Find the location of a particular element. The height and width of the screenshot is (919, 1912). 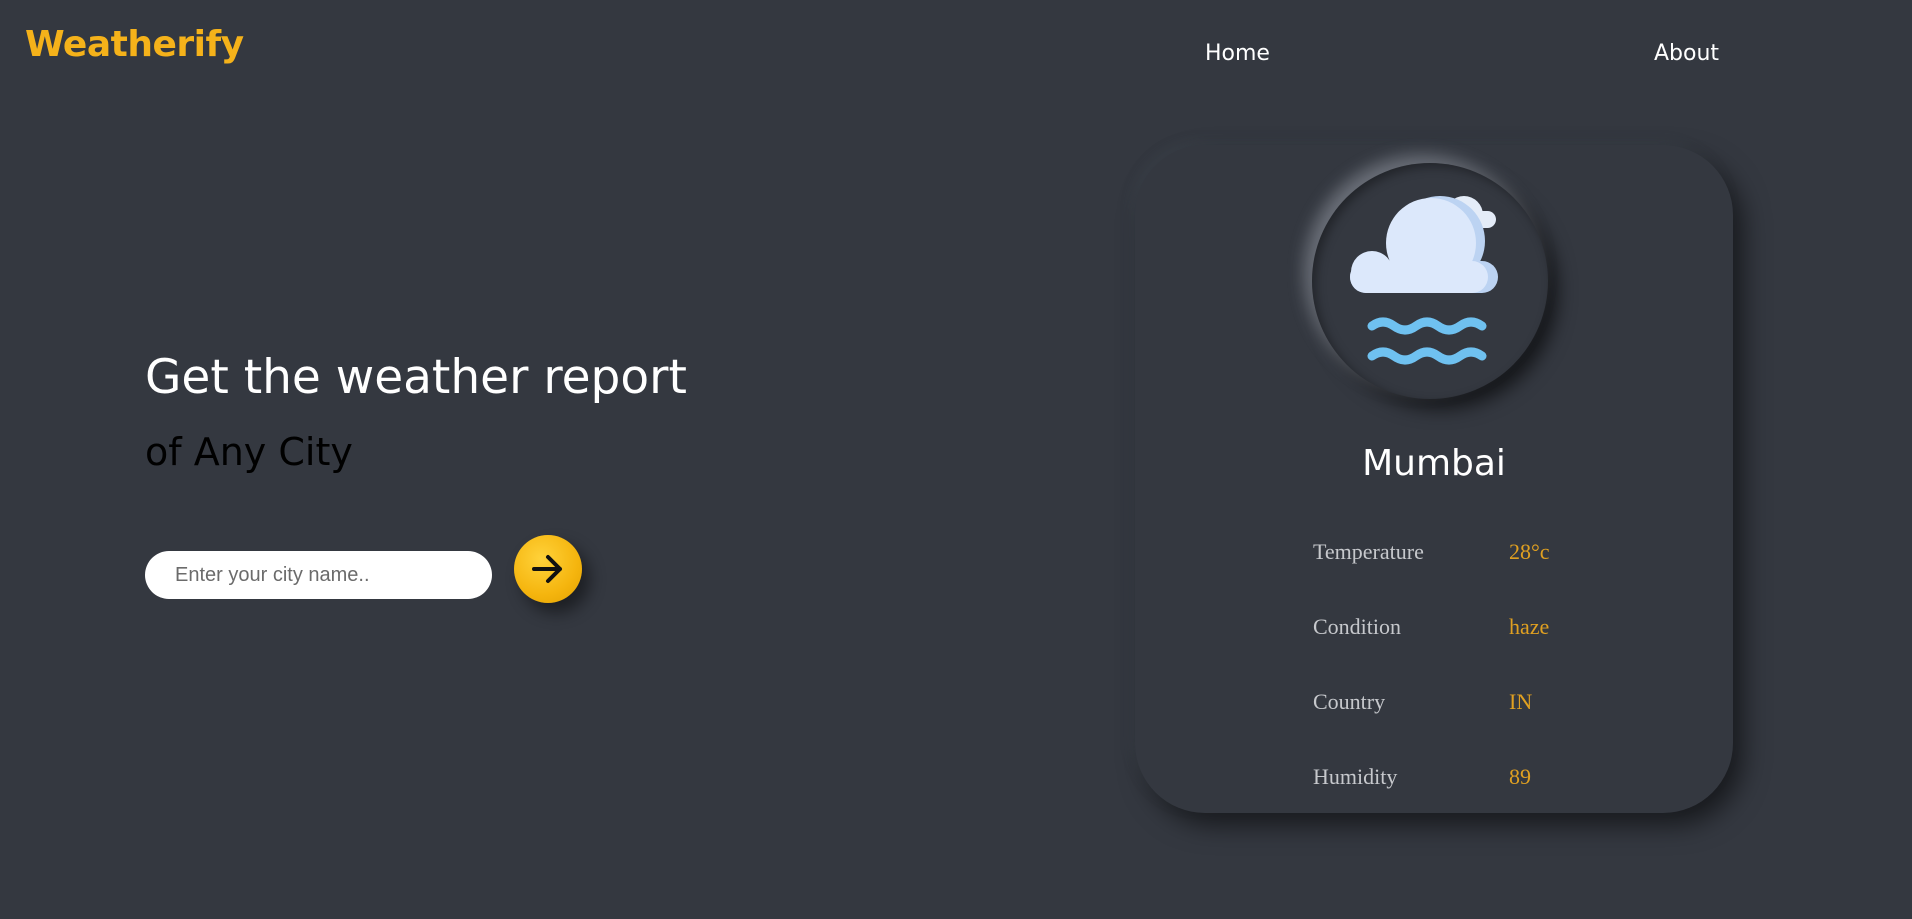

temperature-row: Temperature 28°c is located at coordinates (1513, 554).